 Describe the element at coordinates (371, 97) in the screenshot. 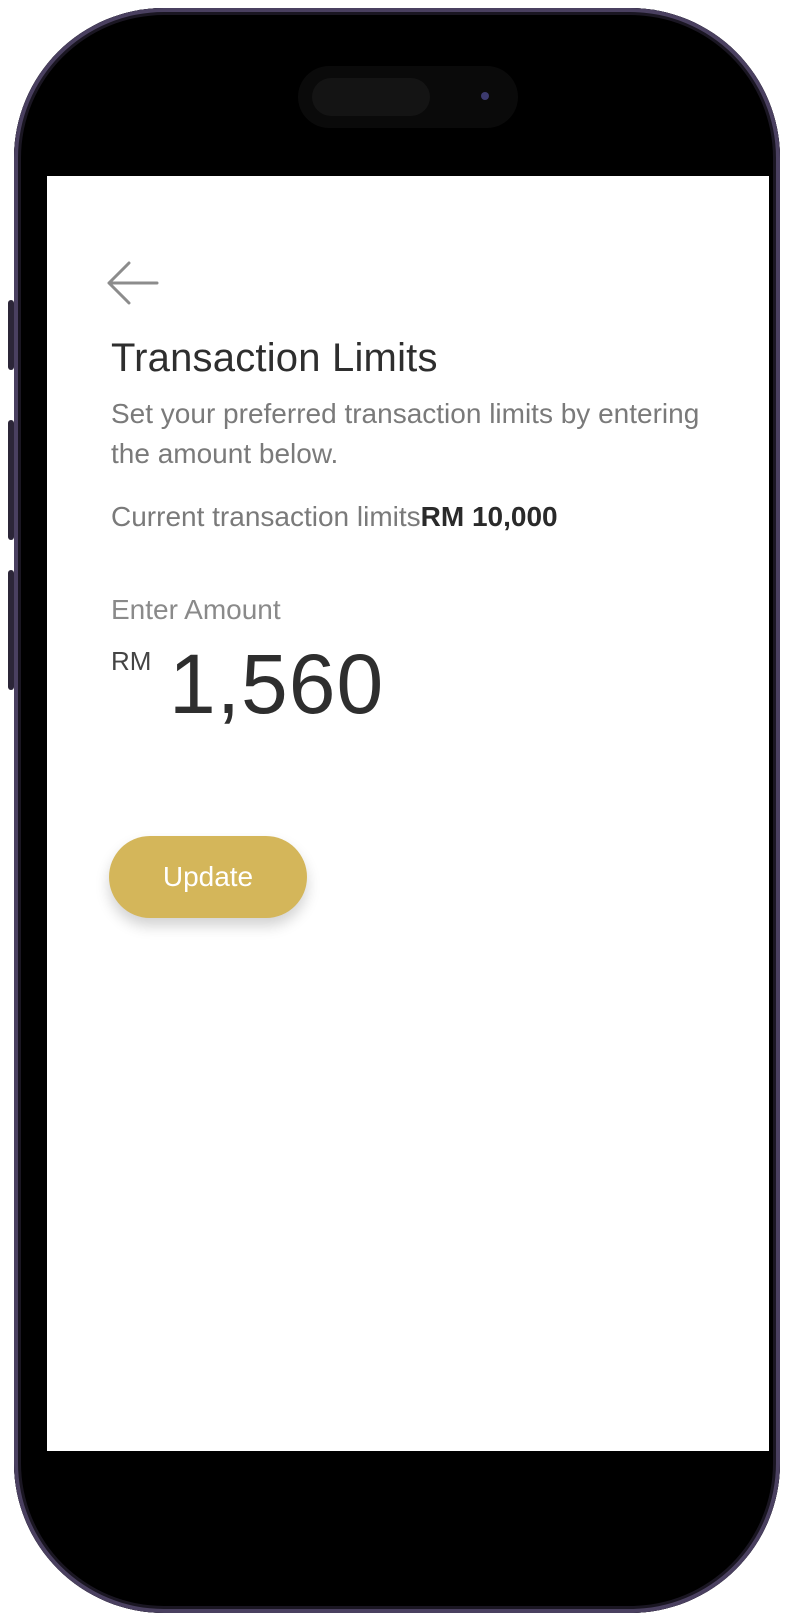

I see `sensor-pill` at that location.